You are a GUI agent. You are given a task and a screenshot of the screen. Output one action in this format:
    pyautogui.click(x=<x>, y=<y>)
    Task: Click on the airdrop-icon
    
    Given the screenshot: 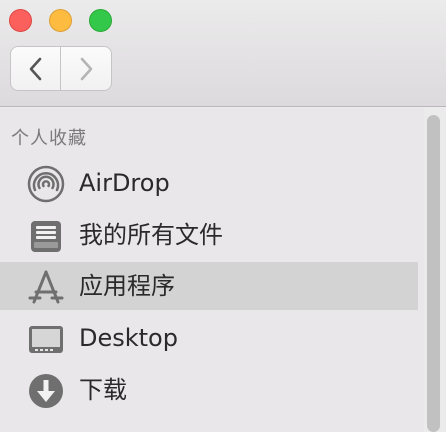 What is the action you would take?
    pyautogui.click(x=46, y=184)
    